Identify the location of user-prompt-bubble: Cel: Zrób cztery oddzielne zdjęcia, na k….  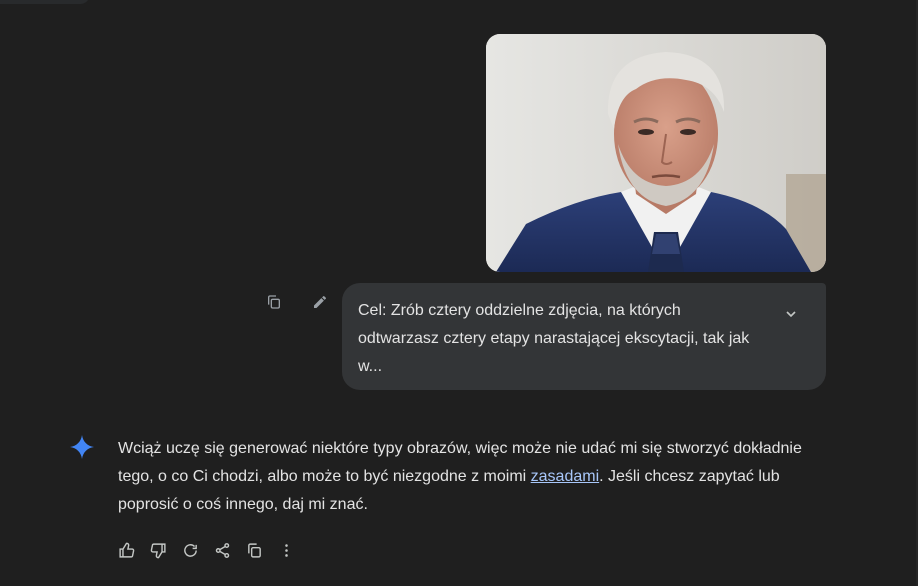
(584, 336).